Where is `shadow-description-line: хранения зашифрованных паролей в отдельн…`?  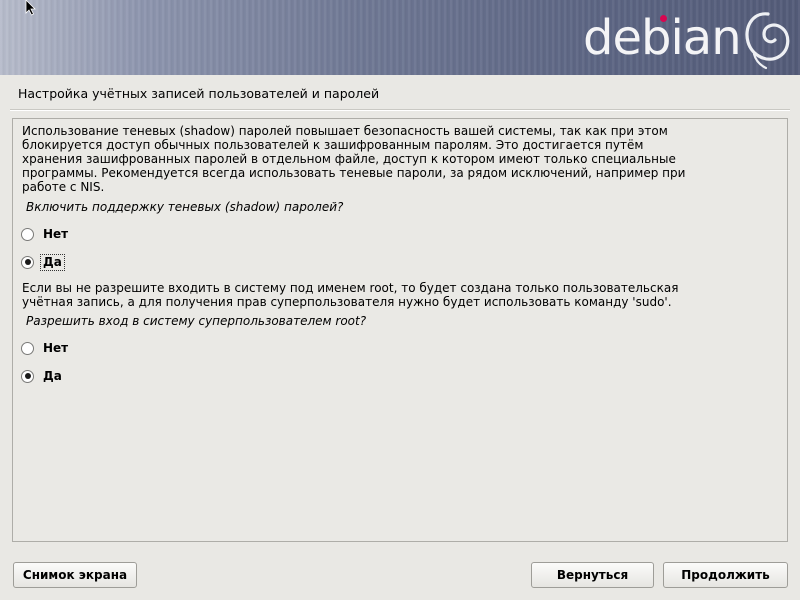
shadow-description-line: хранения зашифрованных паролей в отдельн… is located at coordinates (349, 159).